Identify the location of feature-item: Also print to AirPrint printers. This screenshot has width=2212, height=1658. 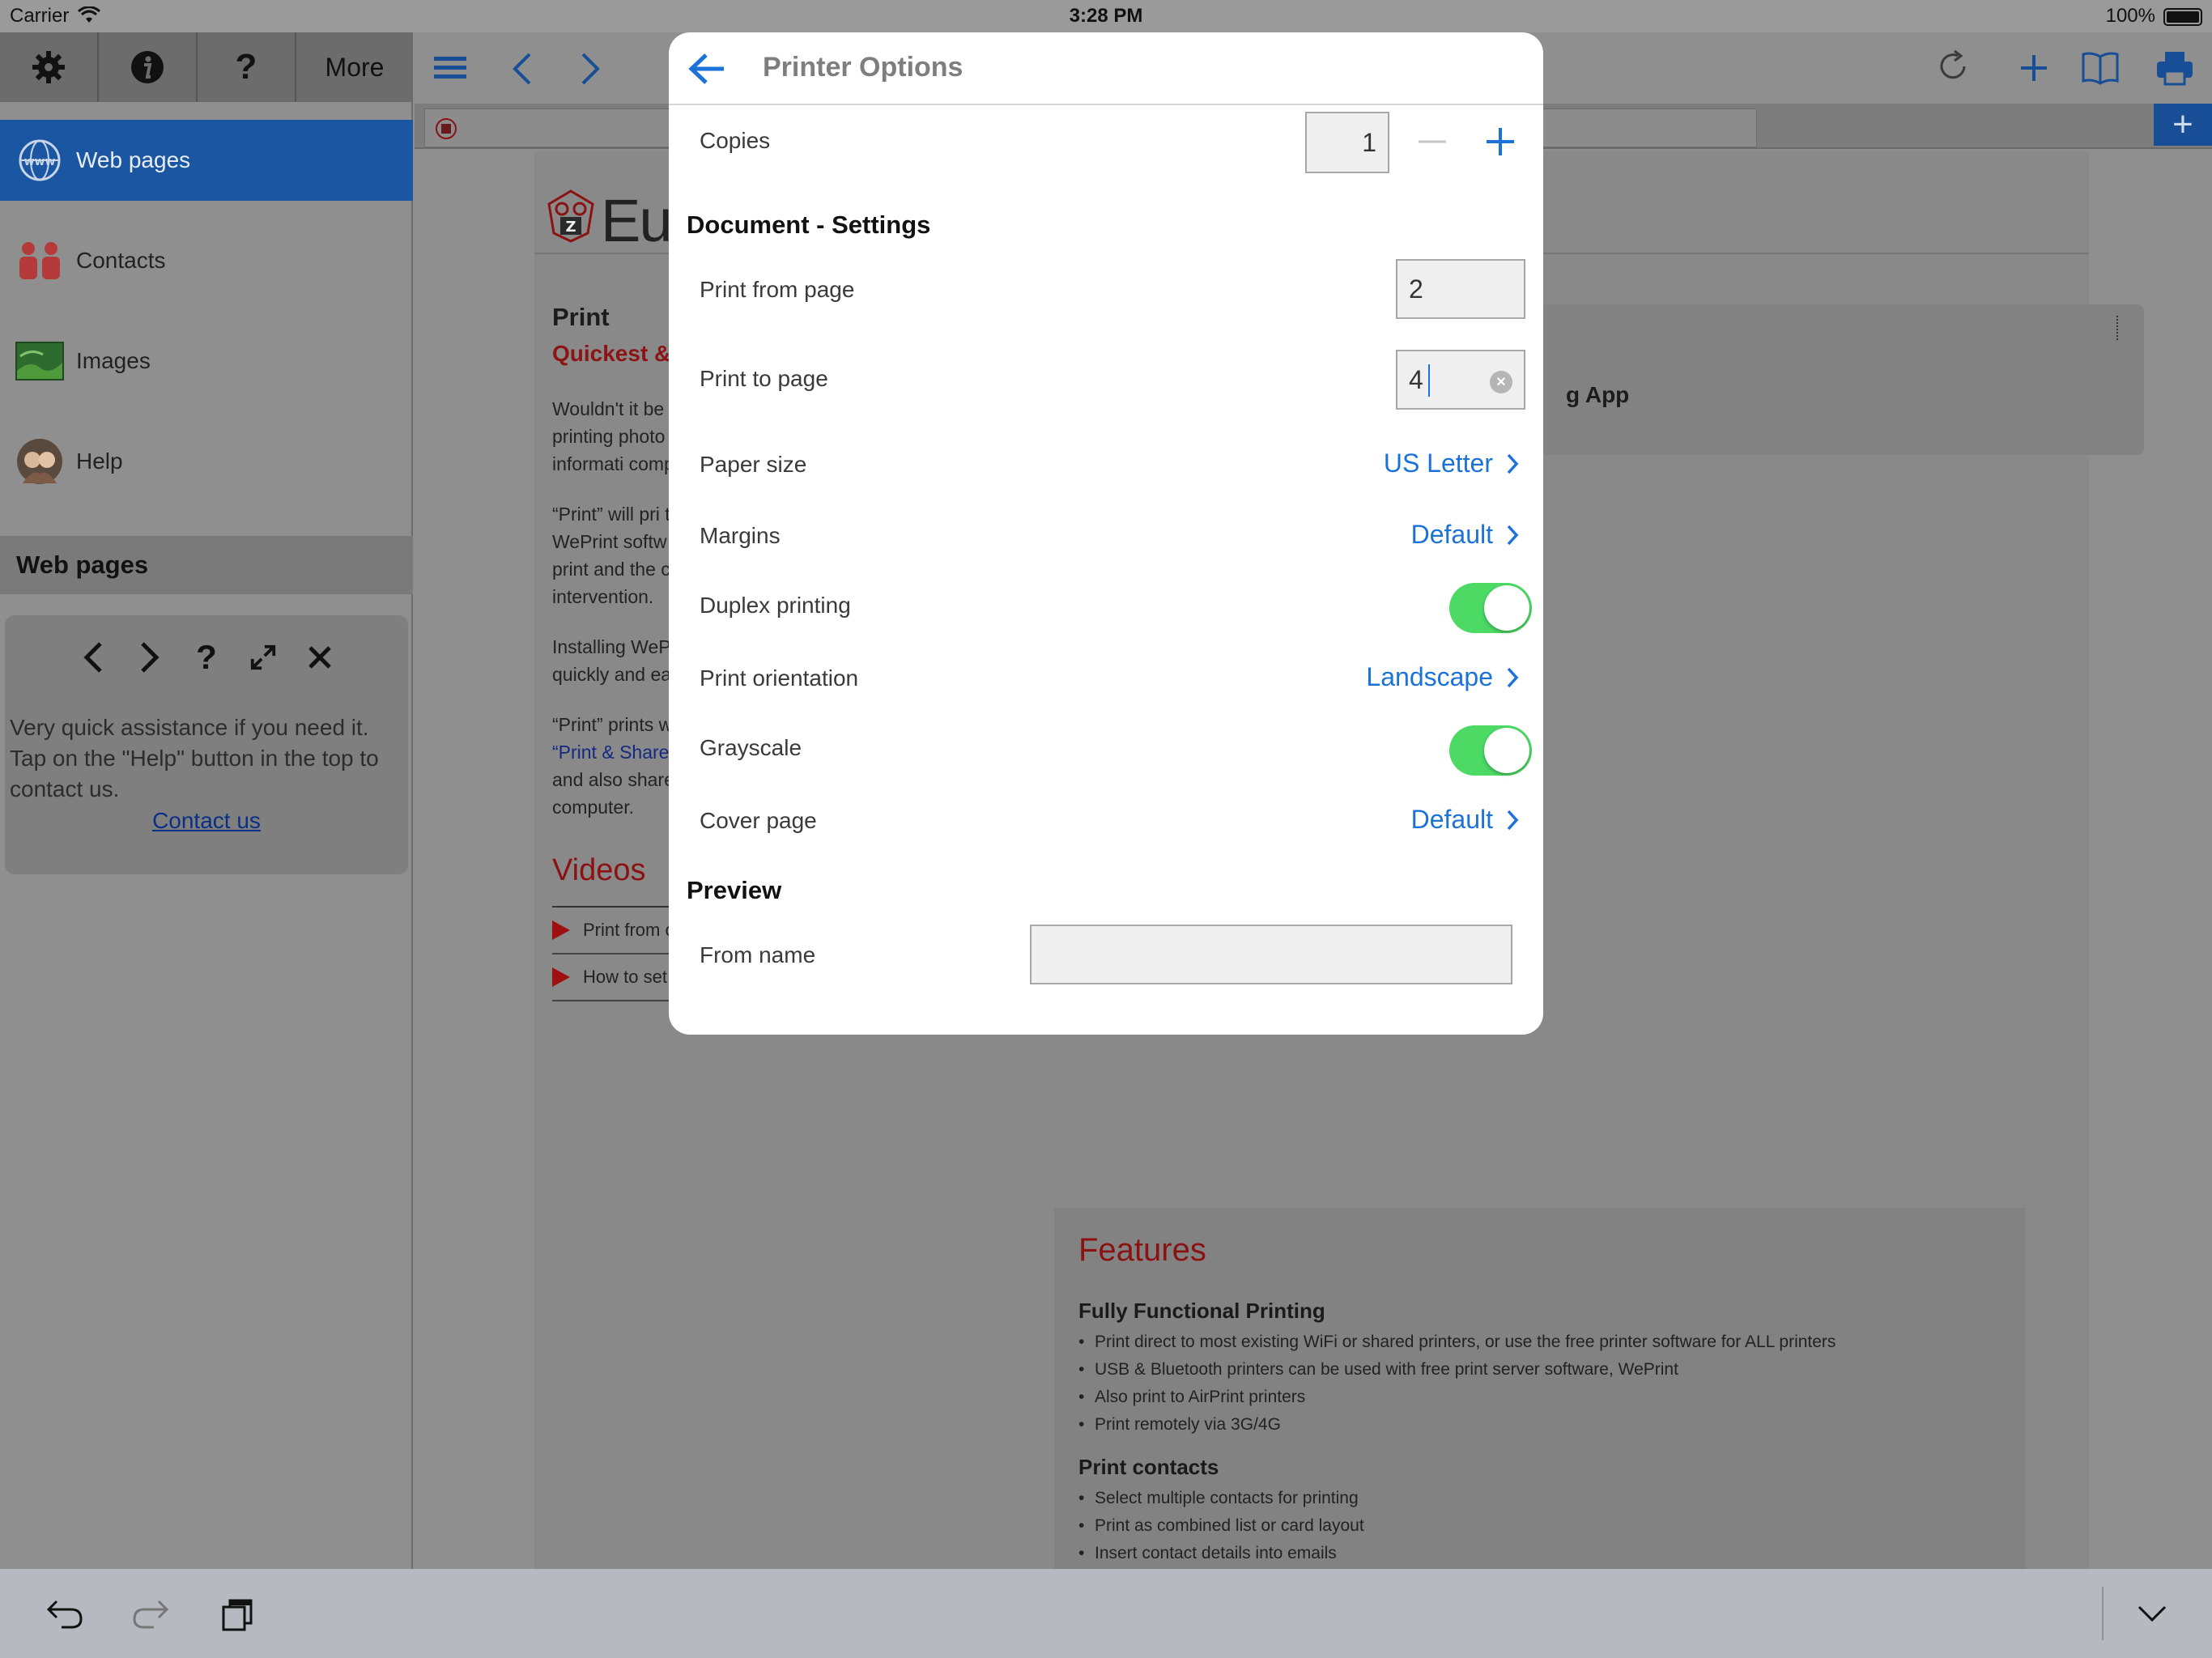
(1540, 1397).